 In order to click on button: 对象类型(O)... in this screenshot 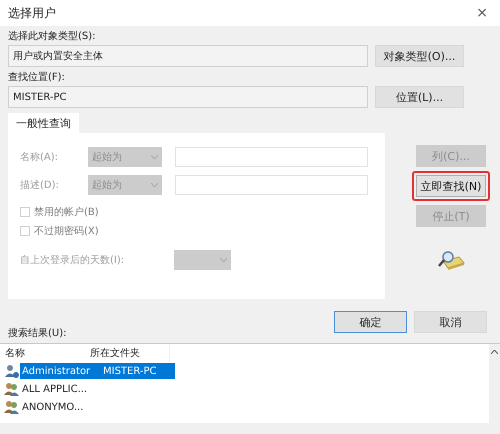, I will do `click(419, 56)`.